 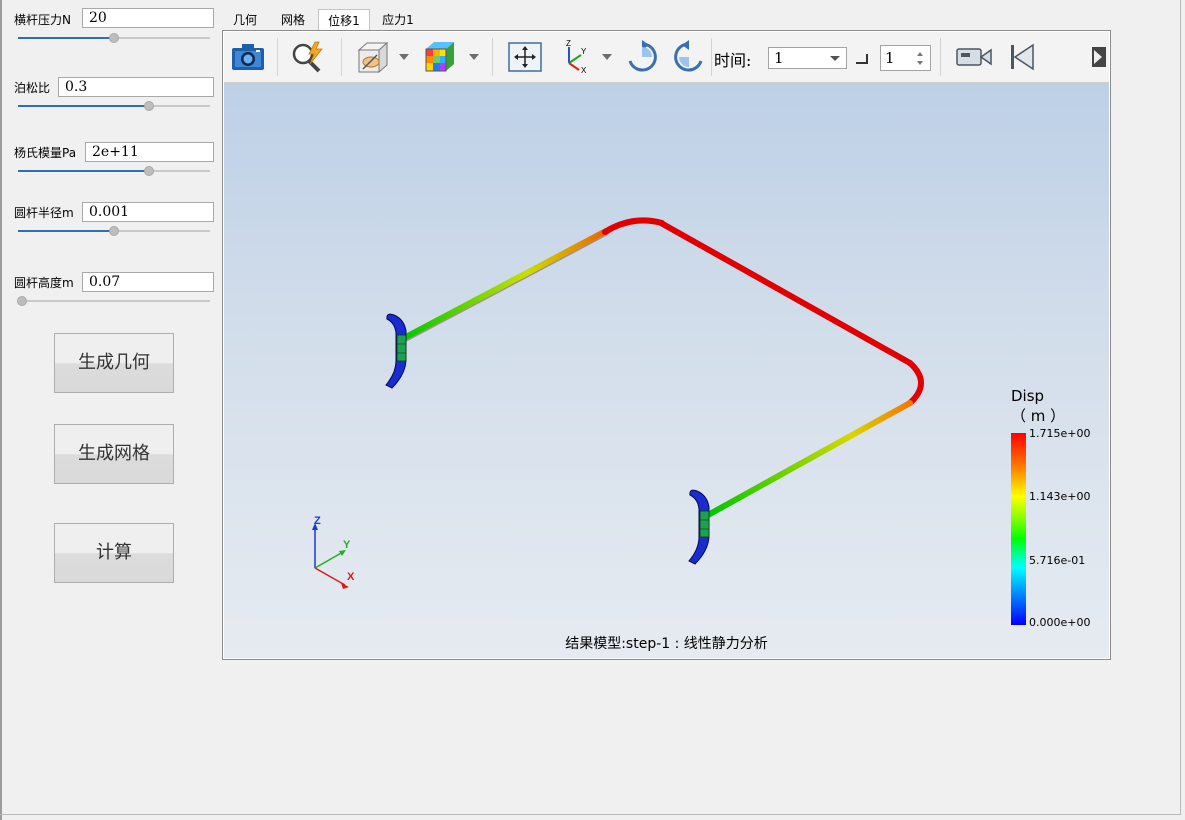 I want to click on svg-text: X, so click(x=584, y=70).